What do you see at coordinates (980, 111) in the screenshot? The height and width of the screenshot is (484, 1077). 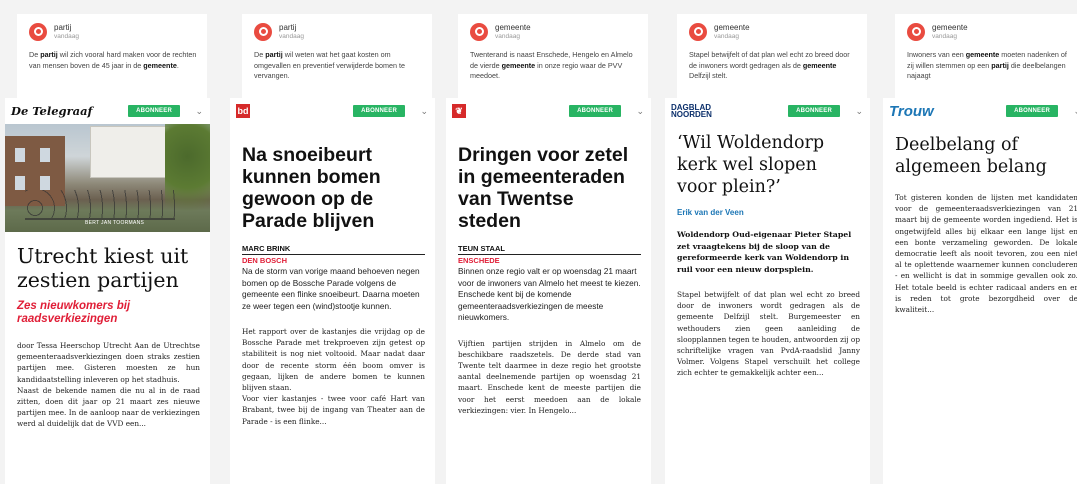 I see `card-toolbar: Trouw ABONNEER ⌄` at bounding box center [980, 111].